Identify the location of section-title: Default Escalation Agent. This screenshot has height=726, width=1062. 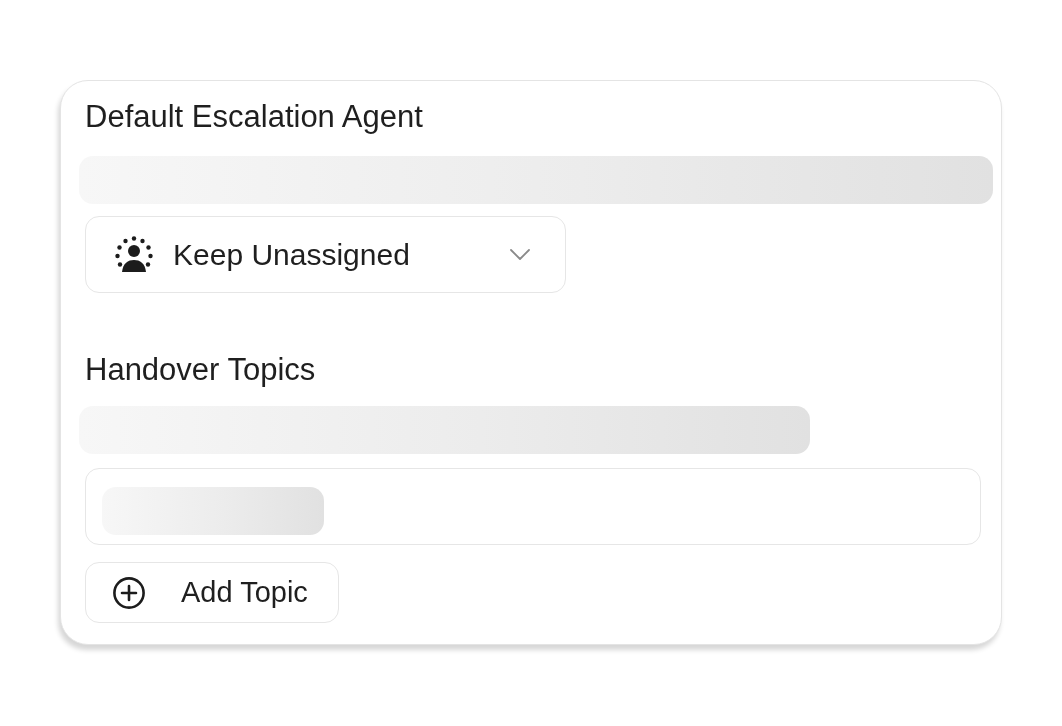
(254, 117).